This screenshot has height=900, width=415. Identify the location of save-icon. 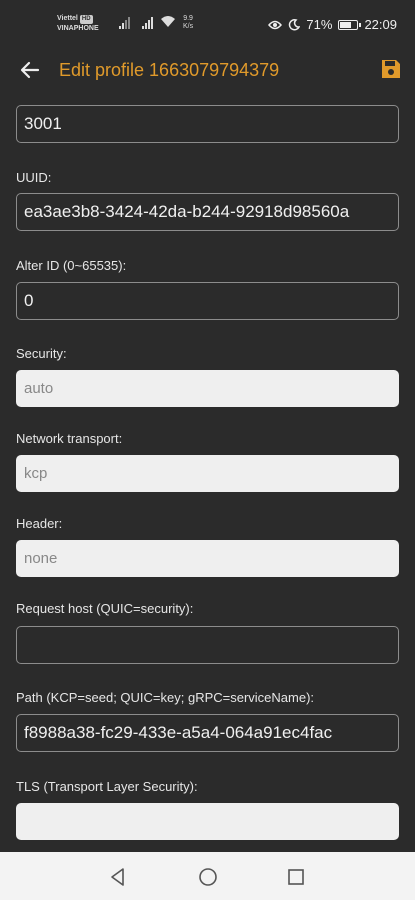
(391, 69).